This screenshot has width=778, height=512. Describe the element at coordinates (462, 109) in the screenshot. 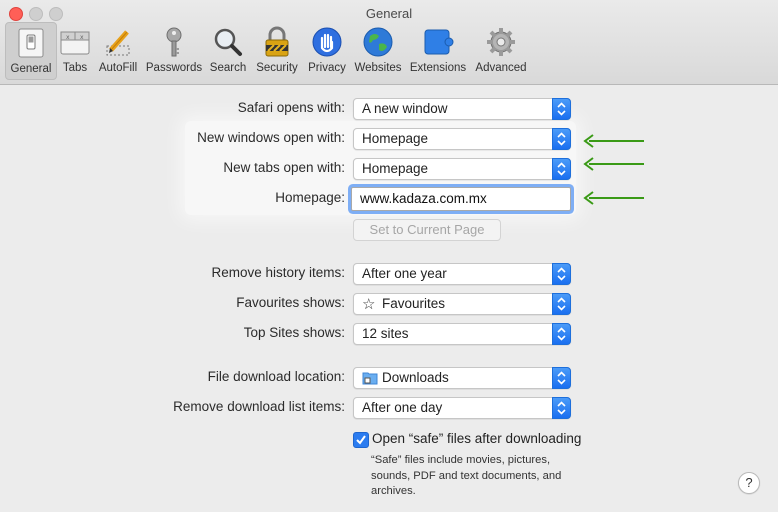

I see `safari-opens-popup: A new window` at that location.